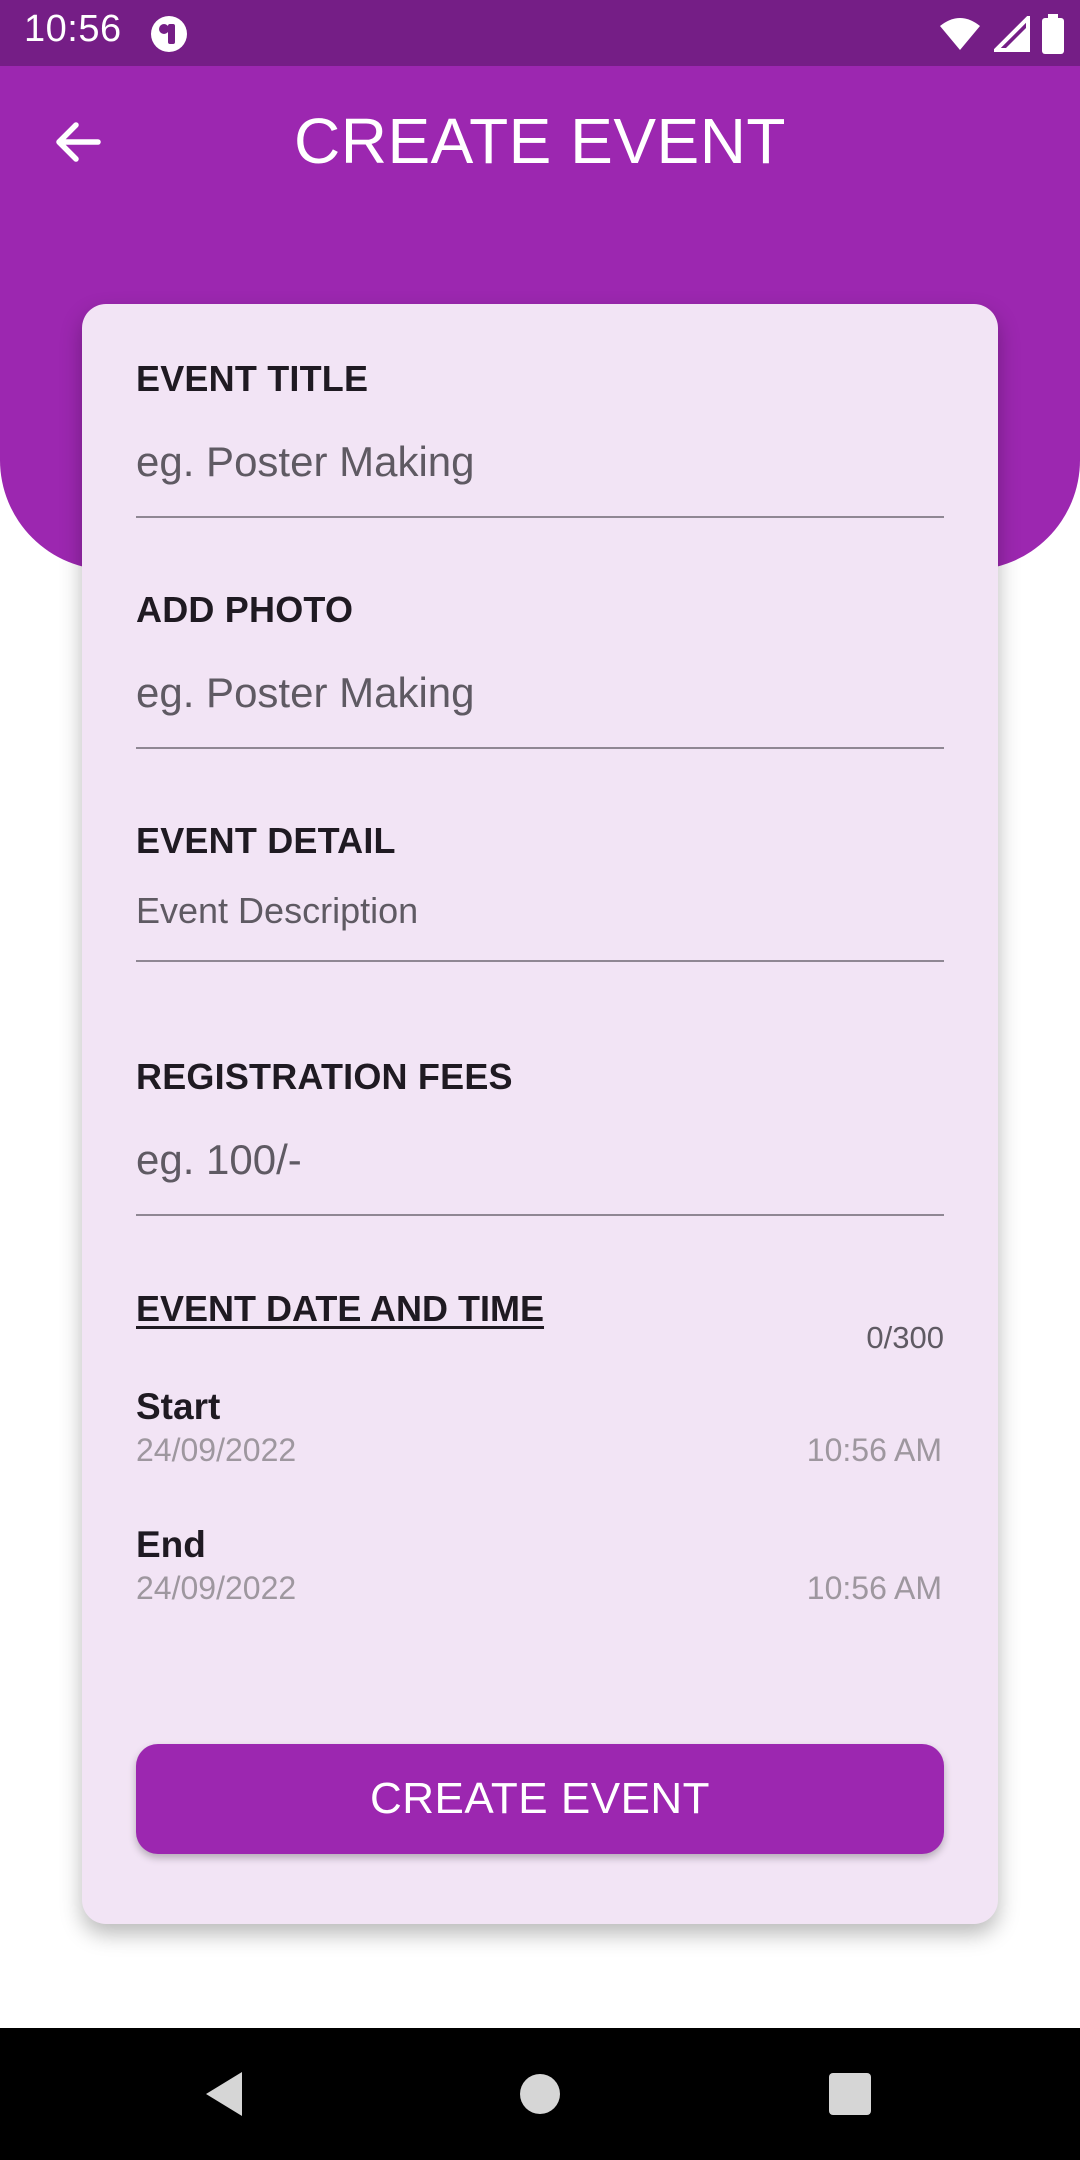 Image resolution: width=1080 pixels, height=2160 pixels. I want to click on nav-home-icon, so click(540, 2094).